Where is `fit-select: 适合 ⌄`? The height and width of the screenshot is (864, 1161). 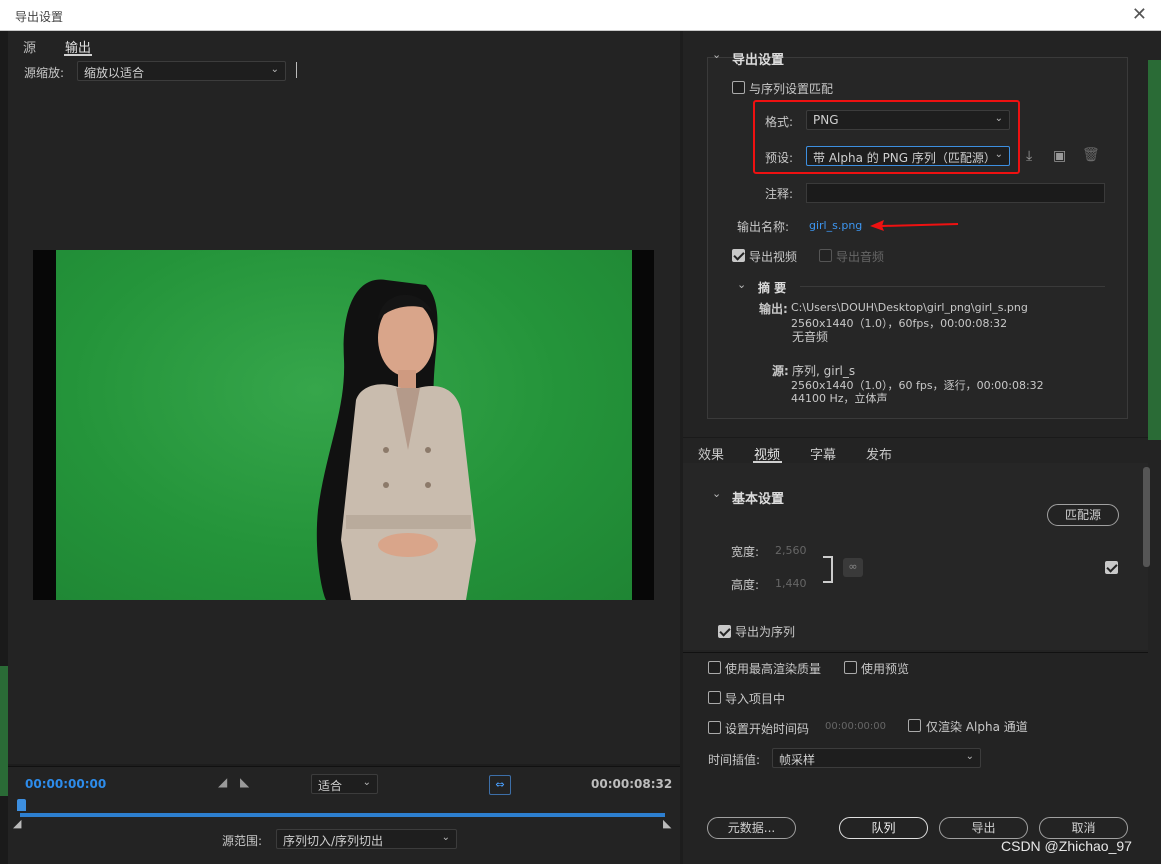
fit-select: 适合 ⌄ is located at coordinates (344, 784).